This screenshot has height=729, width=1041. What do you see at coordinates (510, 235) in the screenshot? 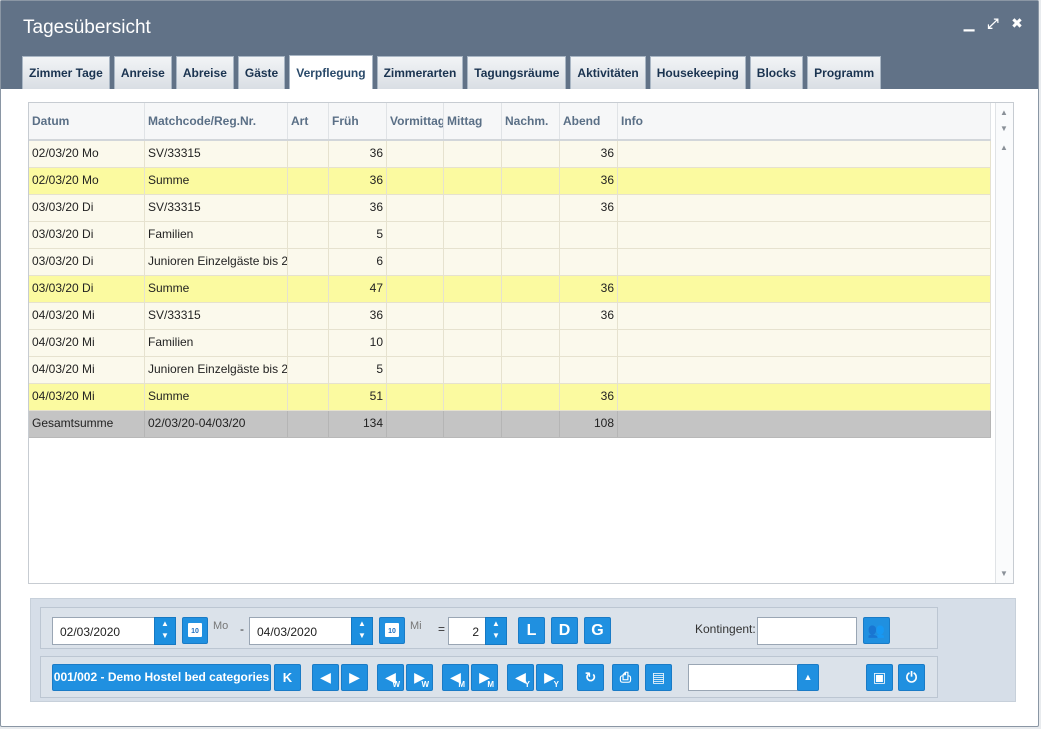
I see `table-row: 03/03/20 Di Familien 5` at bounding box center [510, 235].